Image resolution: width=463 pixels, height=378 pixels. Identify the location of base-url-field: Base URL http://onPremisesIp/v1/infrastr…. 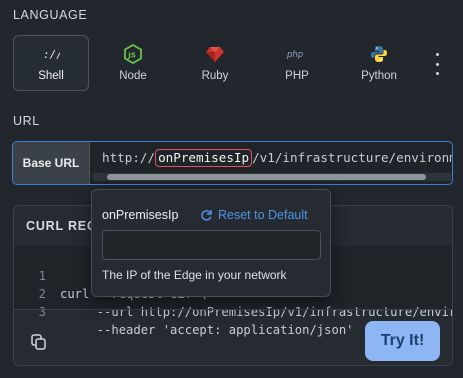
(232, 163).